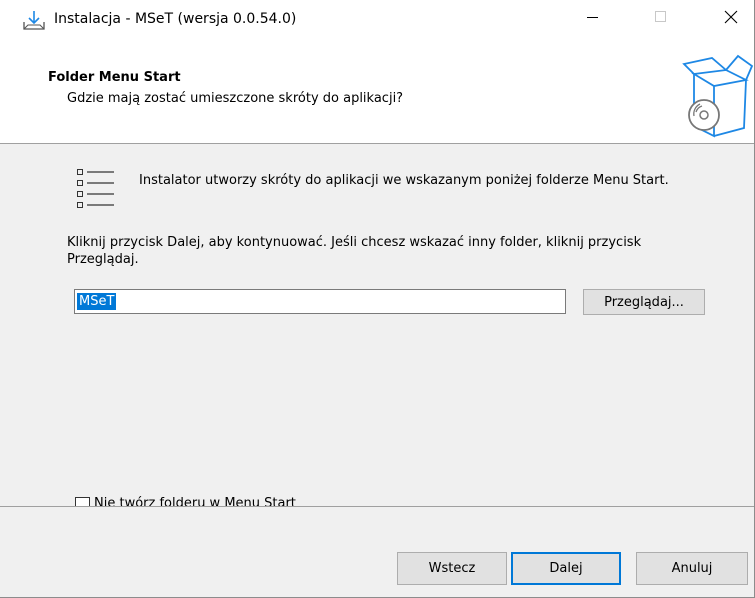 This screenshot has width=755, height=598. What do you see at coordinates (34, 21) in the screenshot?
I see `installer-download-icon` at bounding box center [34, 21].